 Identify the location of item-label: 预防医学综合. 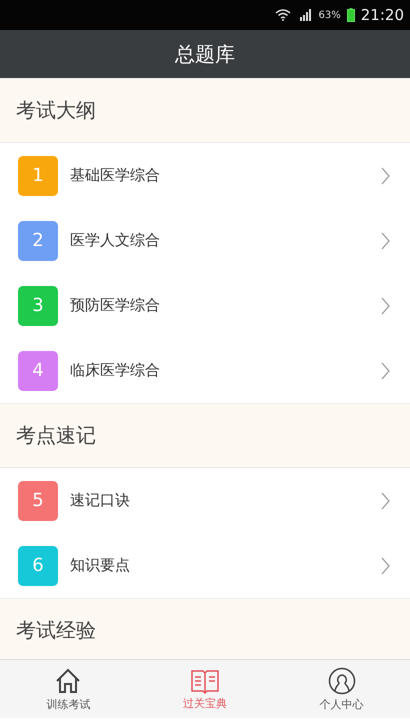
(115, 305).